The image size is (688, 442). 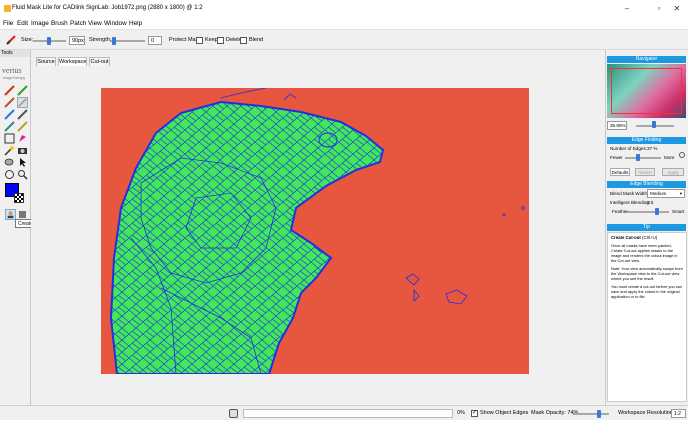 What do you see at coordinates (646, 413) in the screenshot?
I see `workspace-resolution-label: Workspace Resolution:` at bounding box center [646, 413].